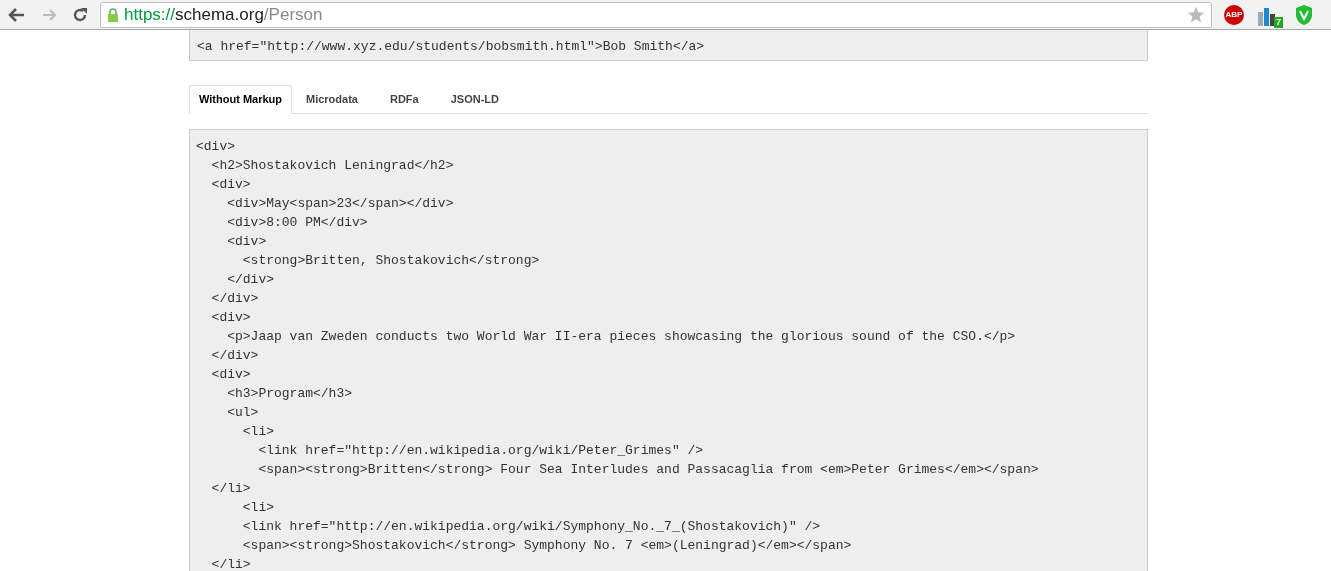 The width and height of the screenshot is (1331, 571). What do you see at coordinates (546, 546) in the screenshot?
I see `code-line: <span><strong>Shostakovich</strong> Symphony No. 7 <em>(Leningrad)</em></span>` at bounding box center [546, 546].